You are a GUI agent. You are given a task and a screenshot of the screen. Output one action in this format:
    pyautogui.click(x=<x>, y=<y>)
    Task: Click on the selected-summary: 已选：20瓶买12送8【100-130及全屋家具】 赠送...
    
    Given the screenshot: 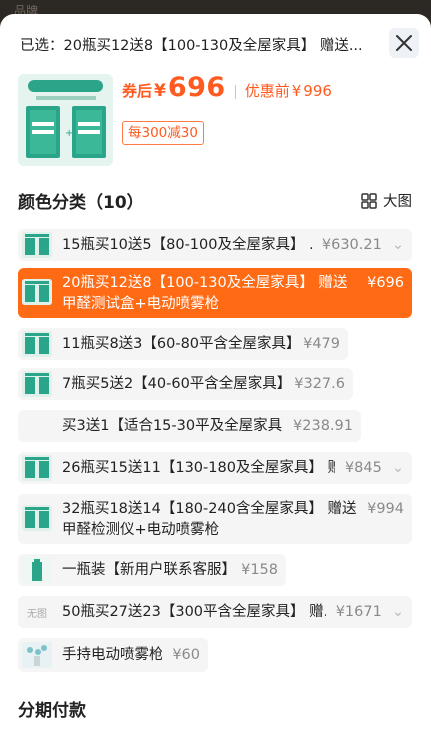 What is the action you would take?
    pyautogui.click(x=191, y=46)
    